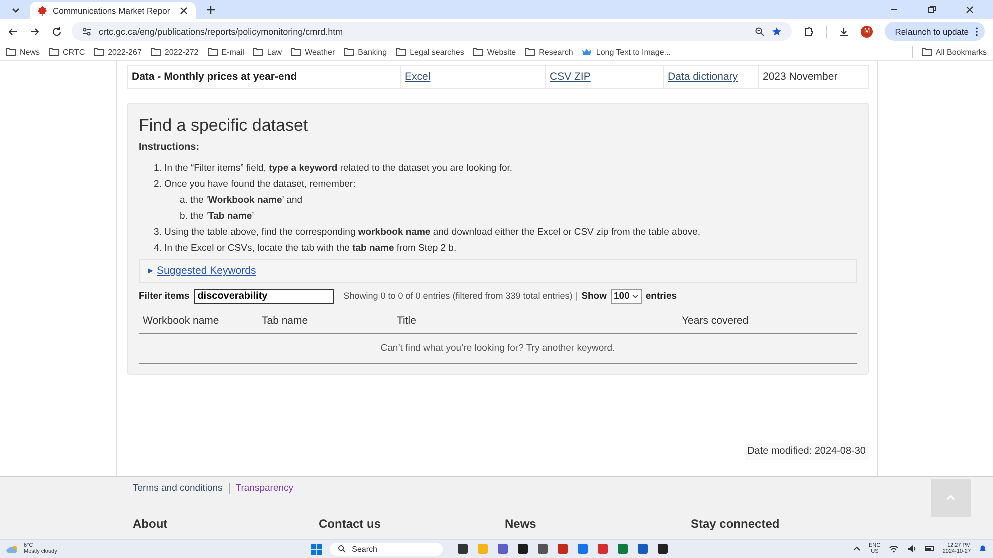 Image resolution: width=993 pixels, height=558 pixels. What do you see at coordinates (211, 9) in the screenshot?
I see `new-tab-icon` at bounding box center [211, 9].